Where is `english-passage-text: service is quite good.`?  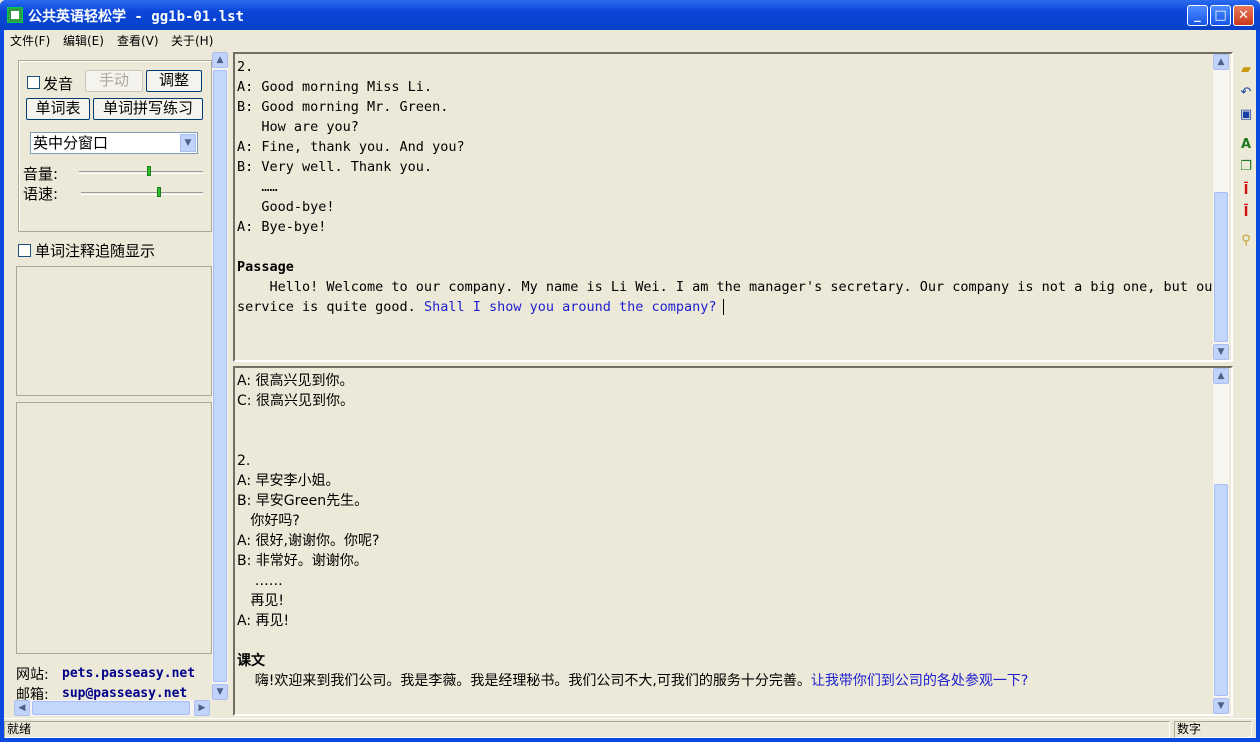
english-passage-text: service is quite good. is located at coordinates (330, 307).